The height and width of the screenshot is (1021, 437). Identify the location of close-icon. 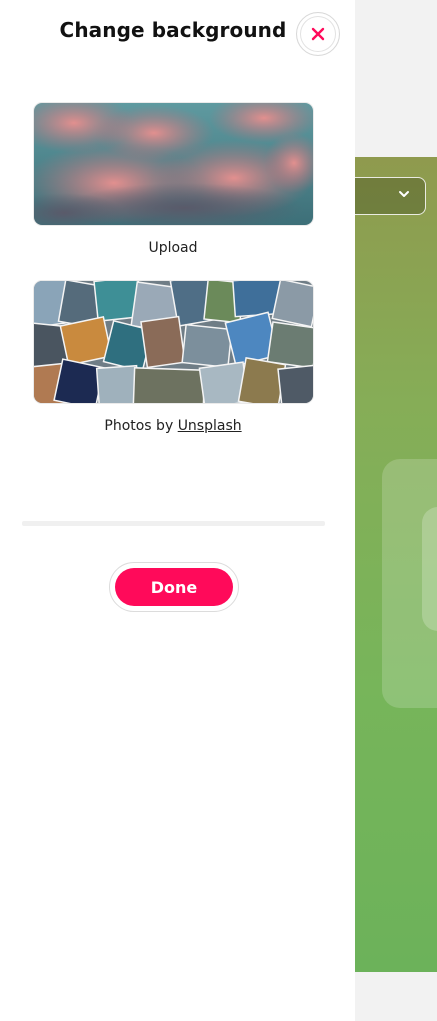
(318, 34).